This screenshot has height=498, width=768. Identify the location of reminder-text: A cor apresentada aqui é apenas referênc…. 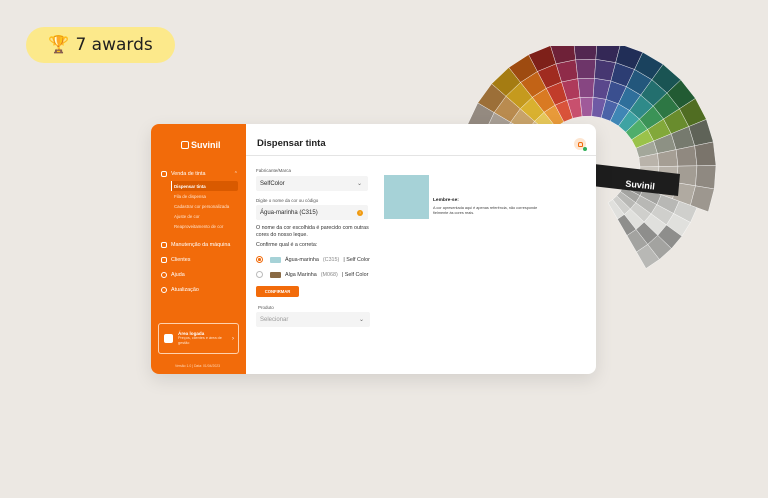
(485, 210).